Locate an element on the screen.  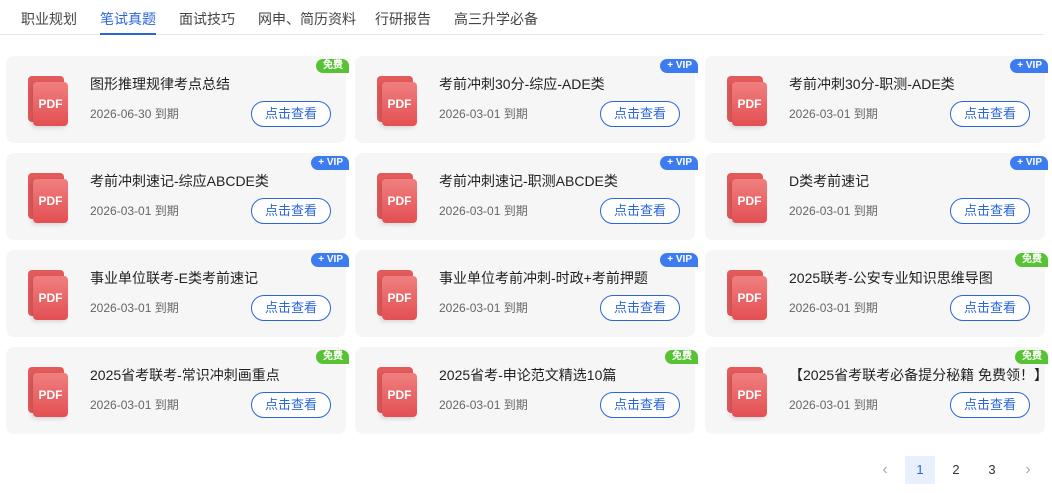
tab-career-planning: 职业规划 is located at coordinates (49, 19).